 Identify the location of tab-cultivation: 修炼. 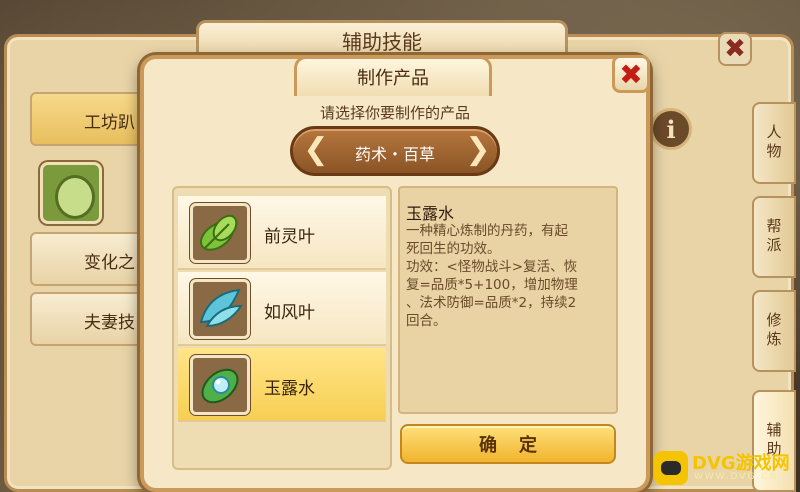
(774, 331).